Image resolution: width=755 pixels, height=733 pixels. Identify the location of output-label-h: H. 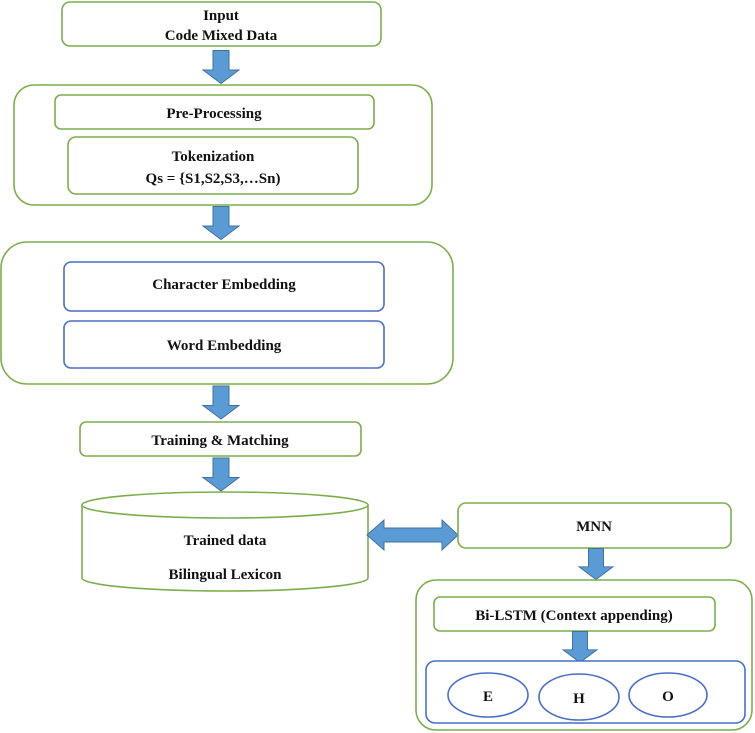
(579, 699).